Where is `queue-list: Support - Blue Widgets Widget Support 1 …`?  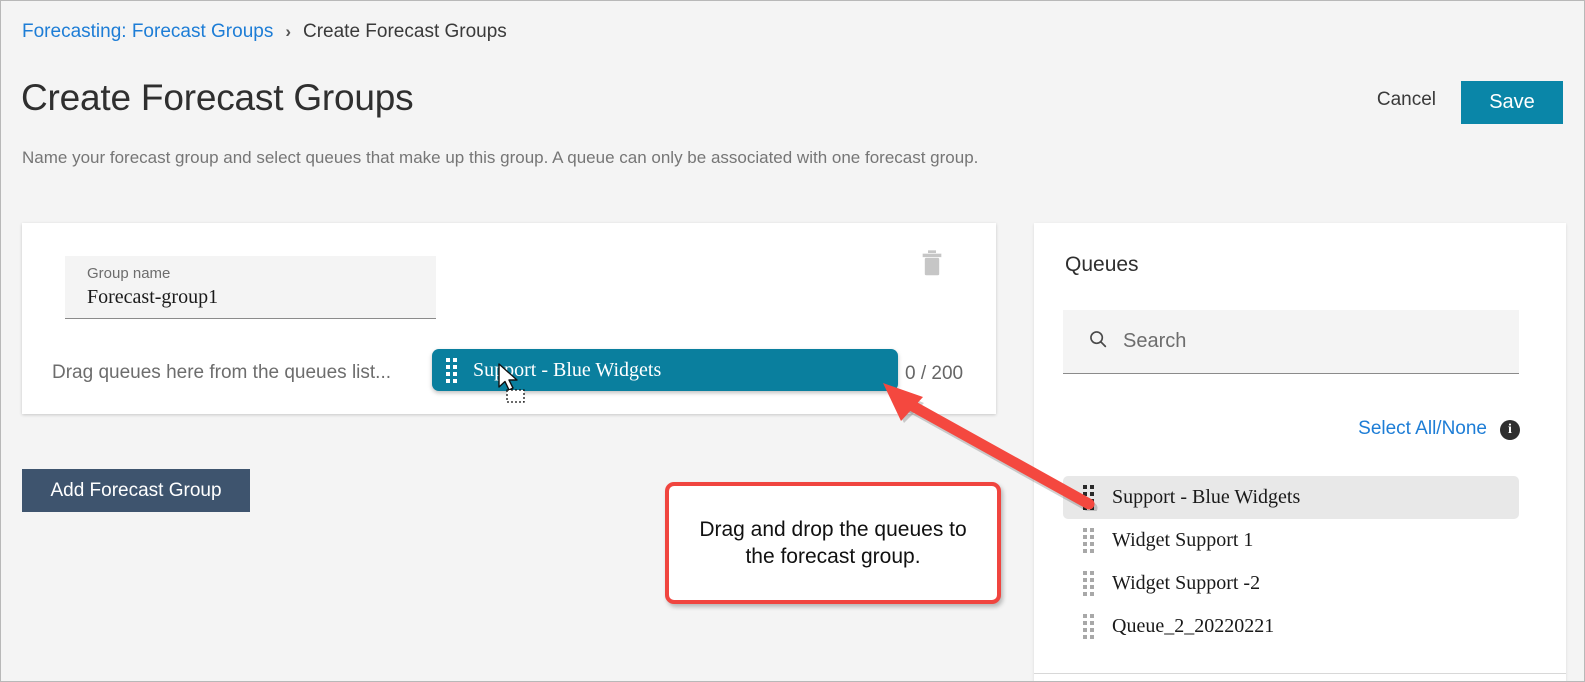 queue-list: Support - Blue Widgets Widget Support 1 … is located at coordinates (1291, 562).